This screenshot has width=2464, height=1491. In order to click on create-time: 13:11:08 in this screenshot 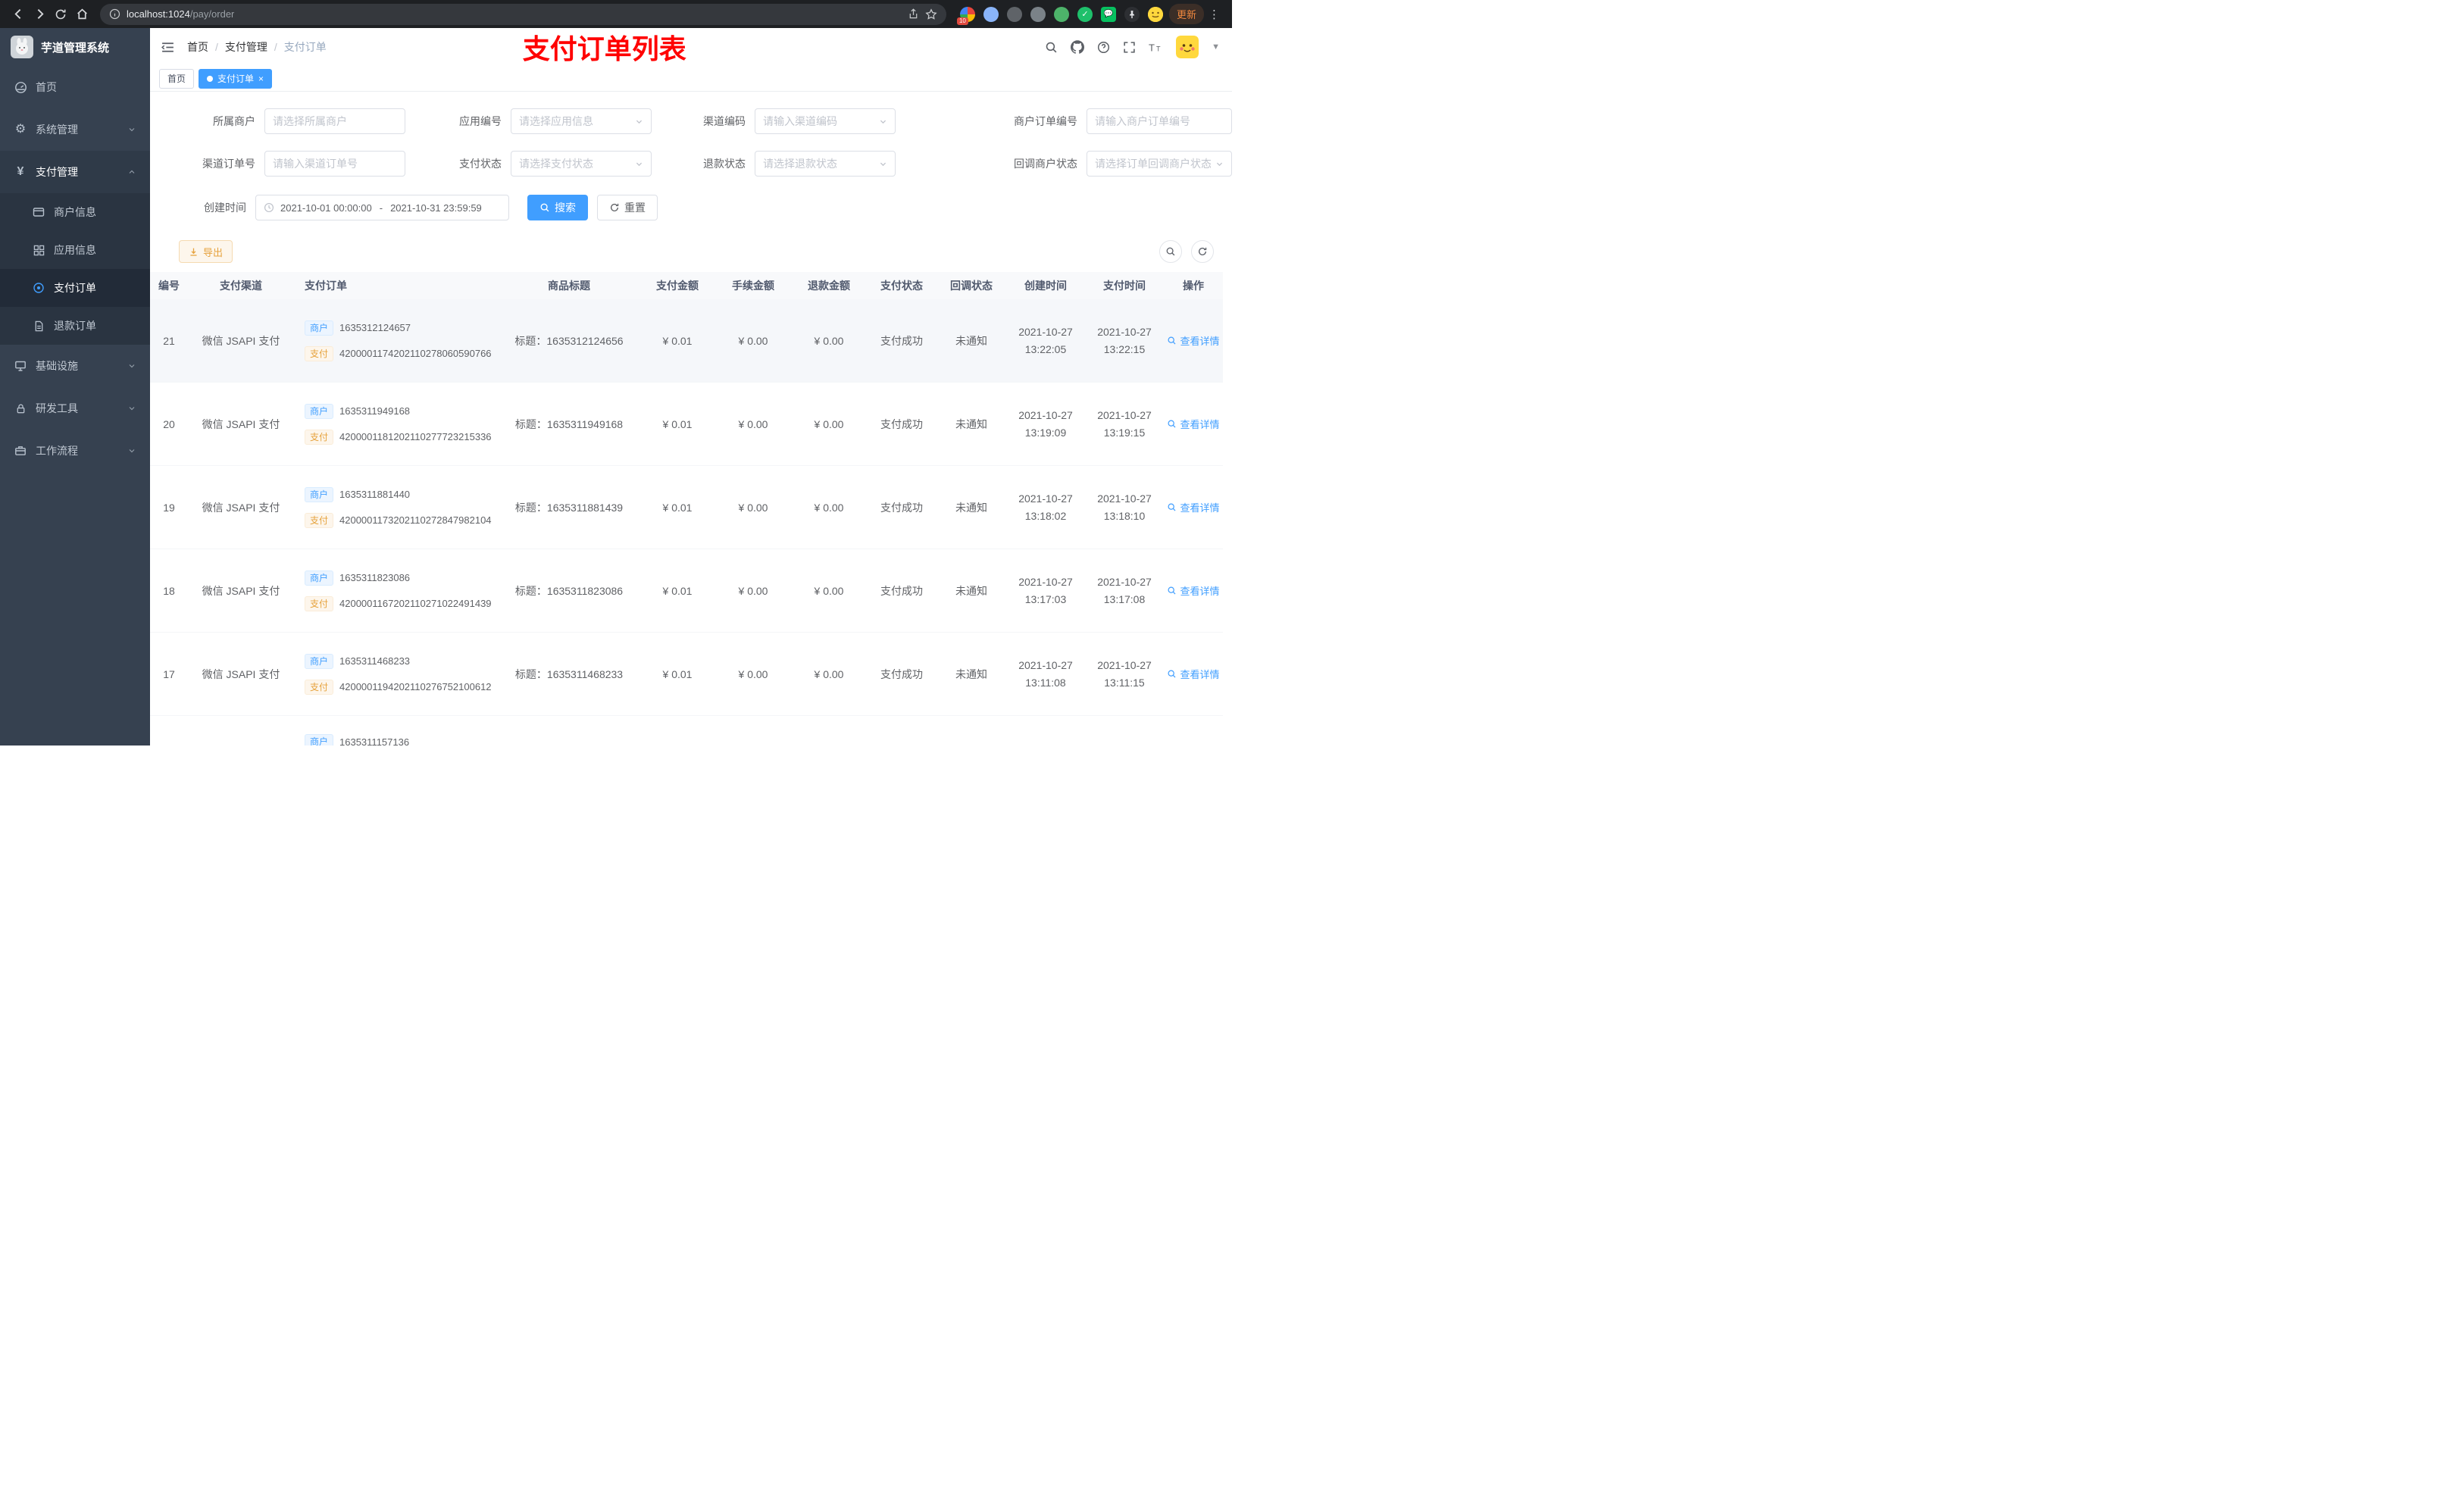, I will do `click(1045, 682)`.